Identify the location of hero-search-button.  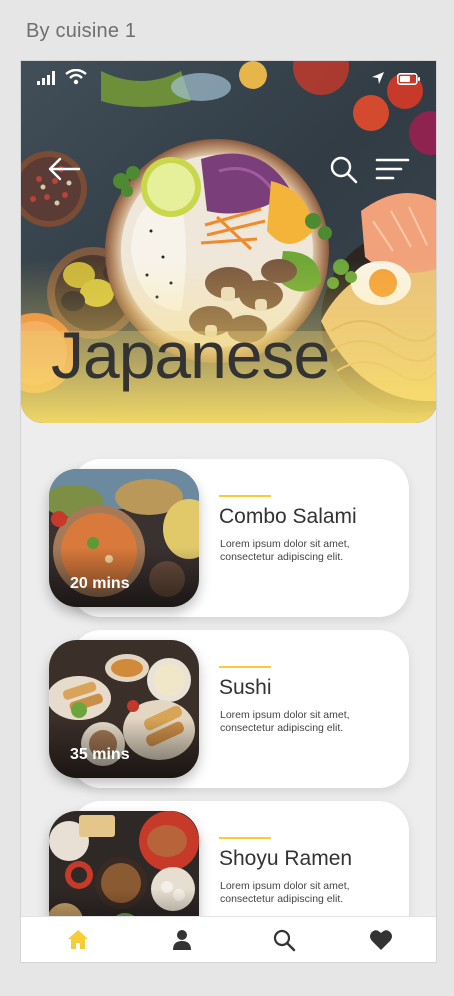
(344, 170).